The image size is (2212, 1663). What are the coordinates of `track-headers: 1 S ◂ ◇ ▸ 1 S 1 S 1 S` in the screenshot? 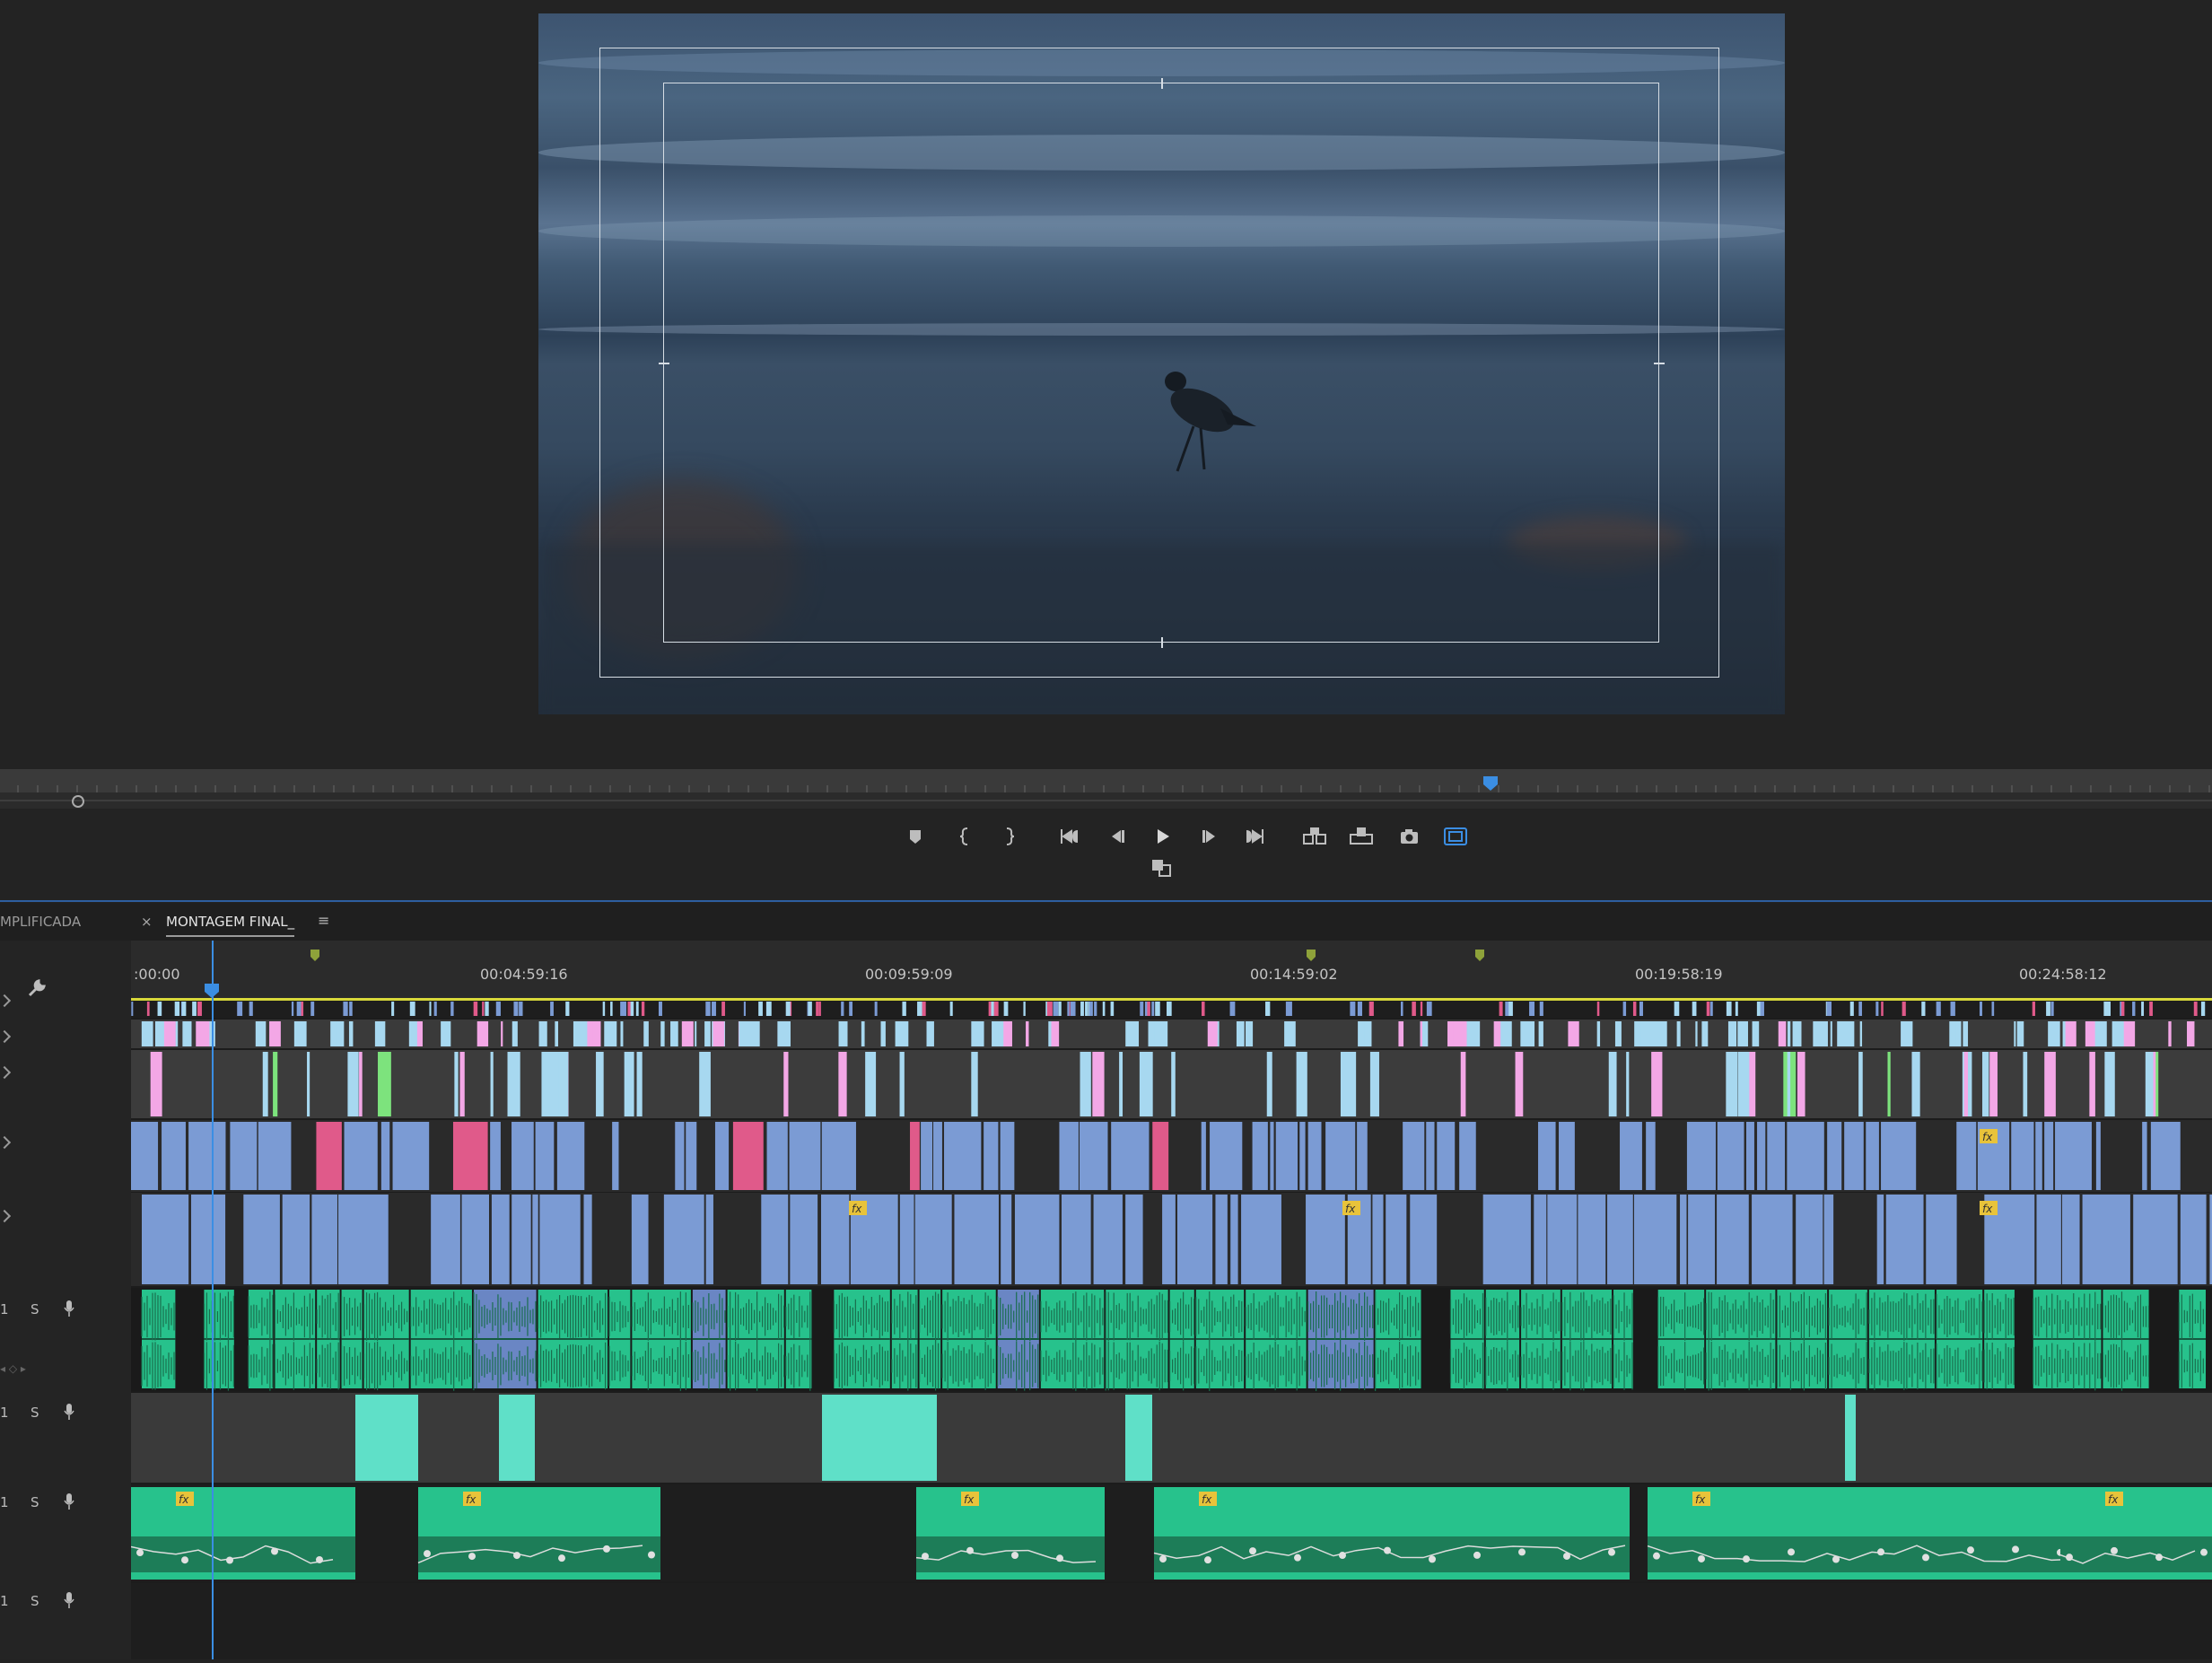 It's located at (65, 1300).